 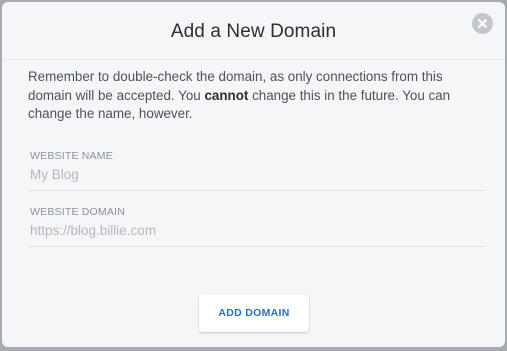 I want to click on website-domain-label: WEBSITE DOMAIN, so click(x=77, y=212).